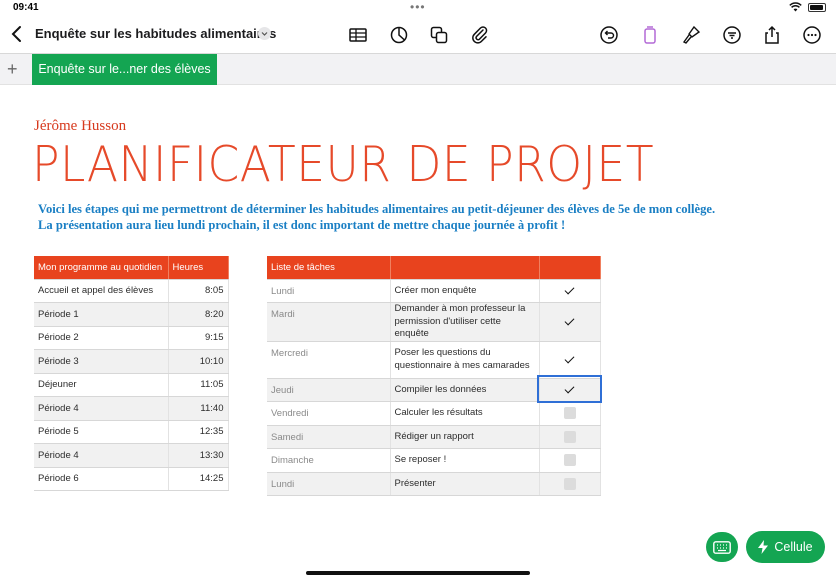 The width and height of the screenshot is (836, 580). What do you see at coordinates (465, 484) in the screenshot?
I see `task-description-cell: Présenter` at bounding box center [465, 484].